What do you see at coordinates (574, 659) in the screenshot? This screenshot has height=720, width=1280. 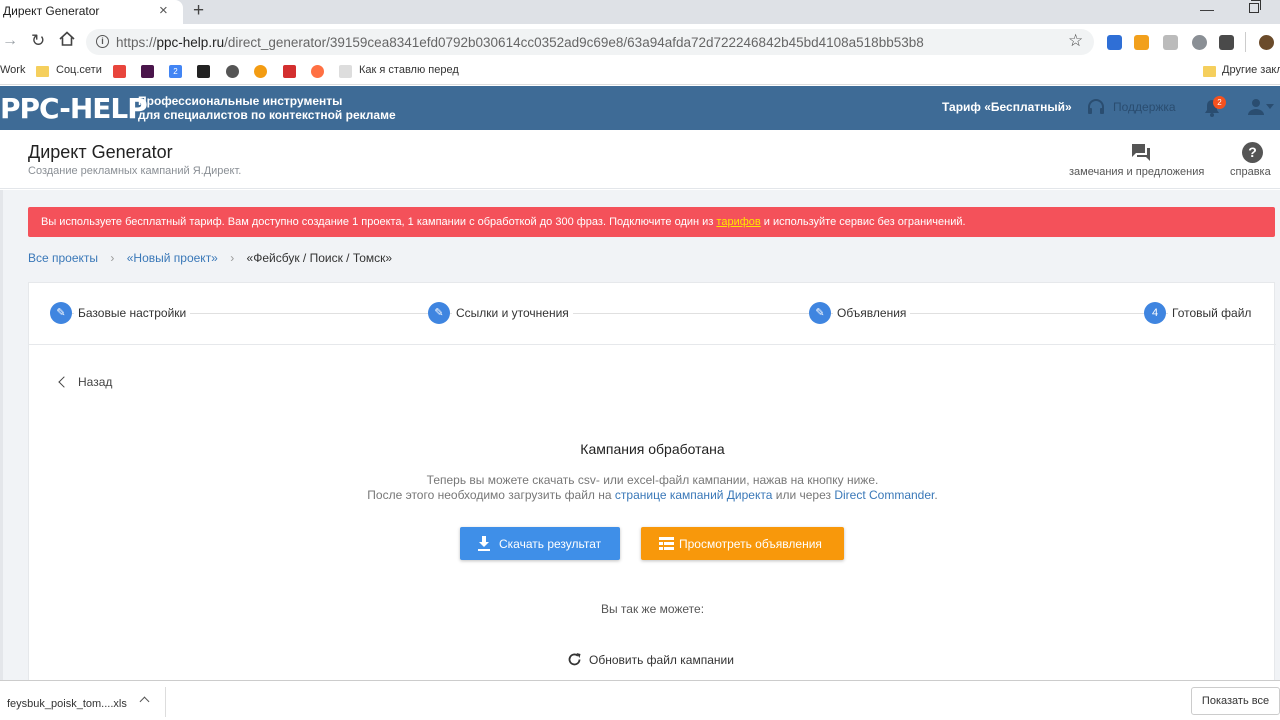 I see `refresh-icon` at bounding box center [574, 659].